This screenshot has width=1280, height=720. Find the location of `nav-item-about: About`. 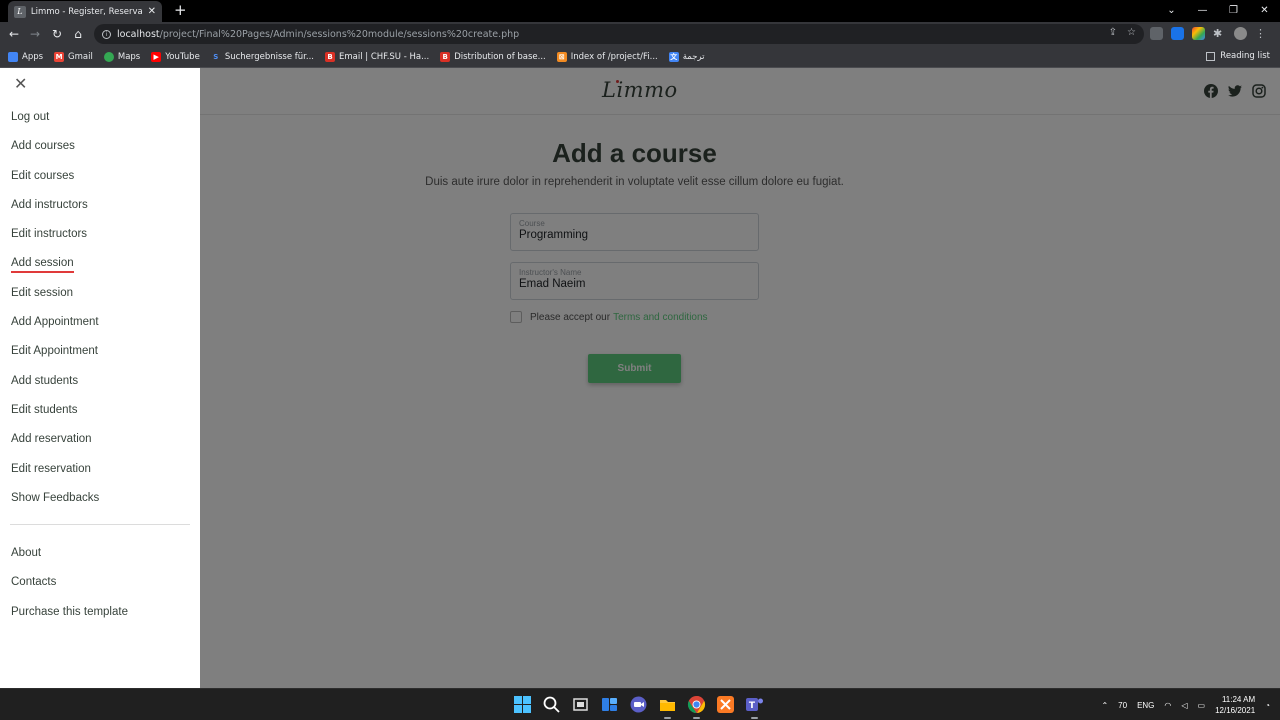

nav-item-about: About is located at coordinates (69, 557).